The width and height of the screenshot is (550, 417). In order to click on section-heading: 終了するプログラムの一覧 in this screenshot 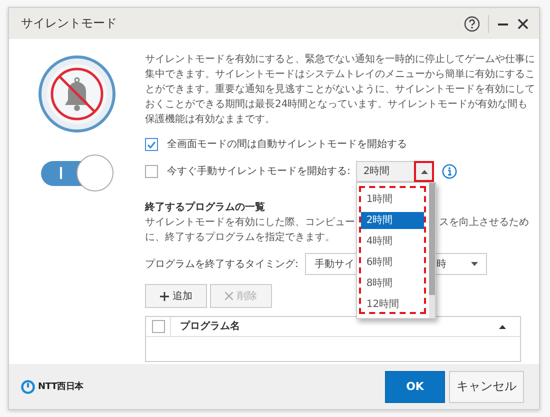, I will do `click(205, 207)`.